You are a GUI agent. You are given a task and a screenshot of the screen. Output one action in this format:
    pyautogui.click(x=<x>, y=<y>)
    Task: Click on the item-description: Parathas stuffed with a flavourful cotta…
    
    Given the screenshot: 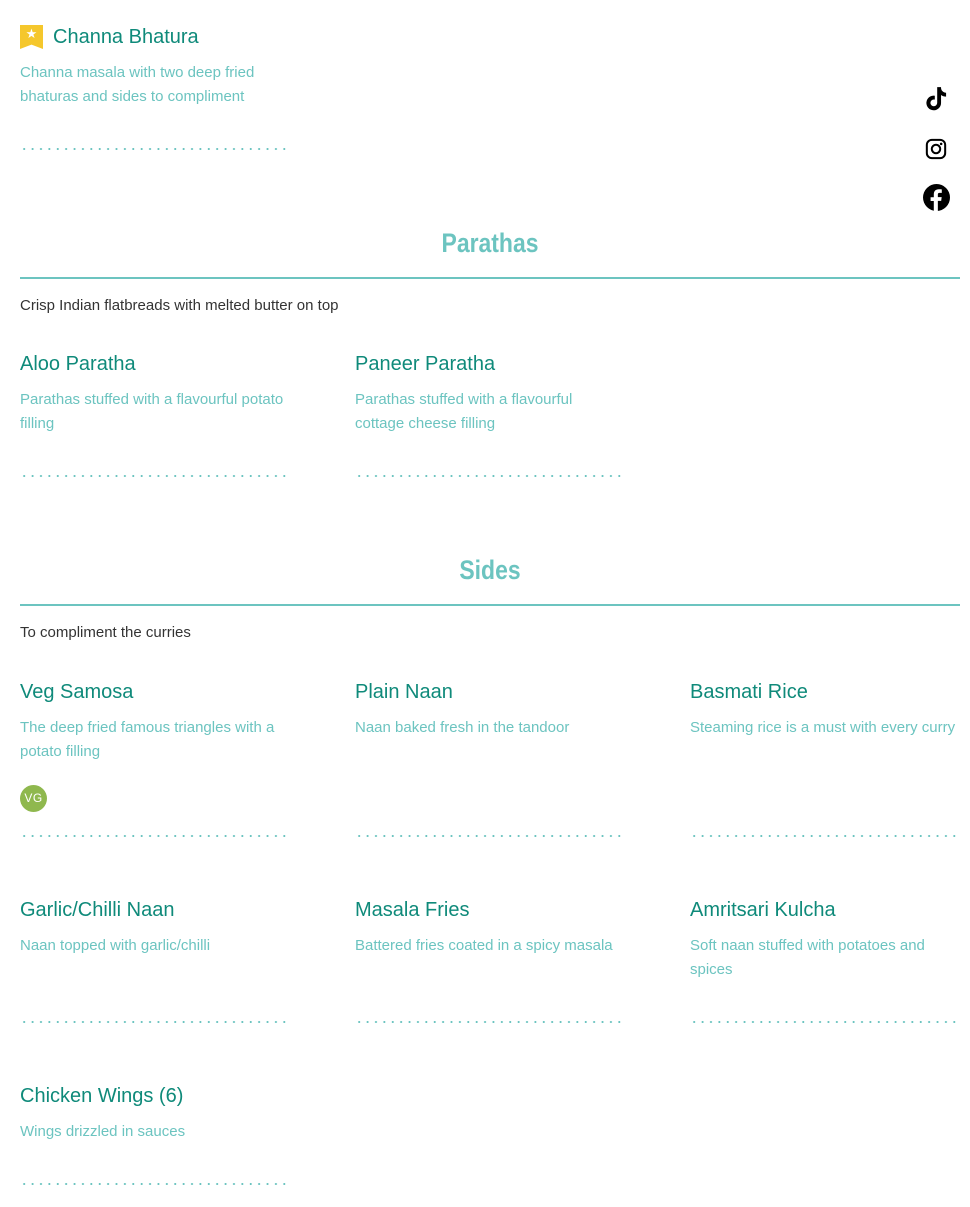 What is the action you would take?
    pyautogui.click(x=464, y=411)
    